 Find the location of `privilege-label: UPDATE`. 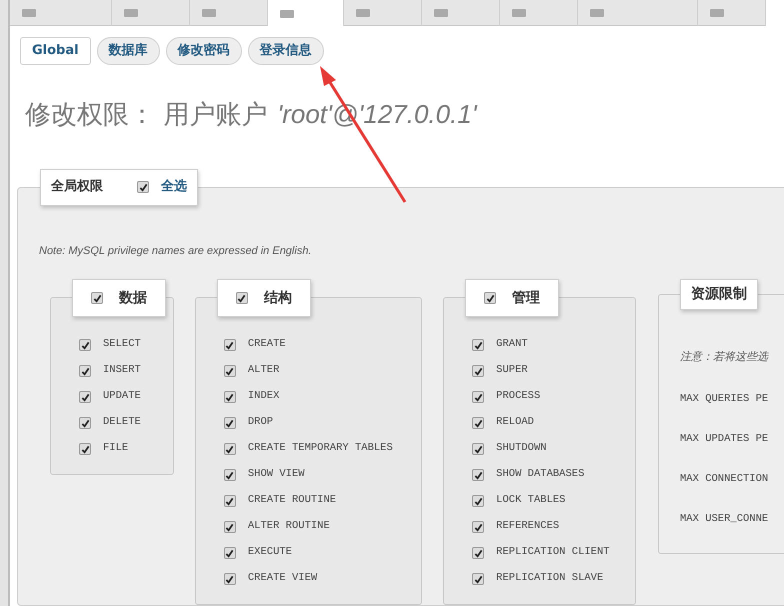

privilege-label: UPDATE is located at coordinates (122, 396).